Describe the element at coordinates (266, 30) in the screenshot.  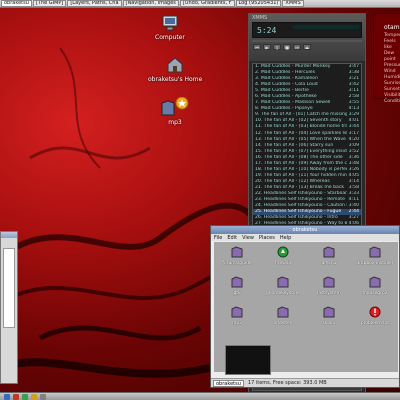
I see `xmms-time: 5:24` at that location.